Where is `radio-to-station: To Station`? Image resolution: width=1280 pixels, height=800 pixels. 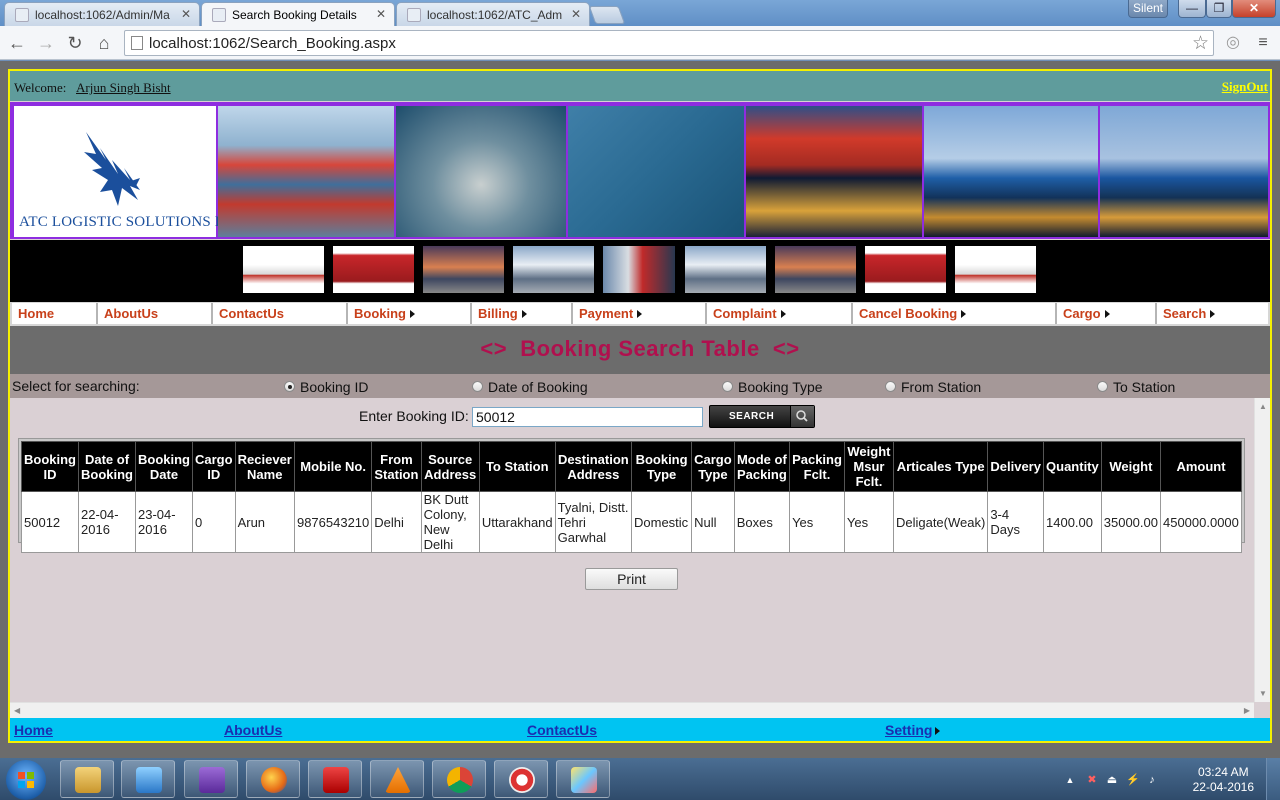 radio-to-station: To Station is located at coordinates (1136, 387).